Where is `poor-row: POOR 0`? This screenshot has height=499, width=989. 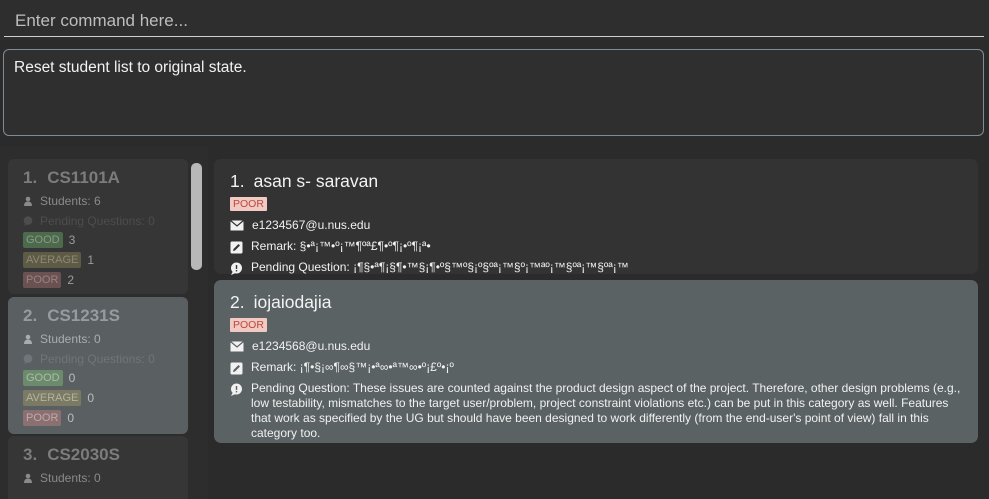 poor-row: POOR 0 is located at coordinates (105, 418).